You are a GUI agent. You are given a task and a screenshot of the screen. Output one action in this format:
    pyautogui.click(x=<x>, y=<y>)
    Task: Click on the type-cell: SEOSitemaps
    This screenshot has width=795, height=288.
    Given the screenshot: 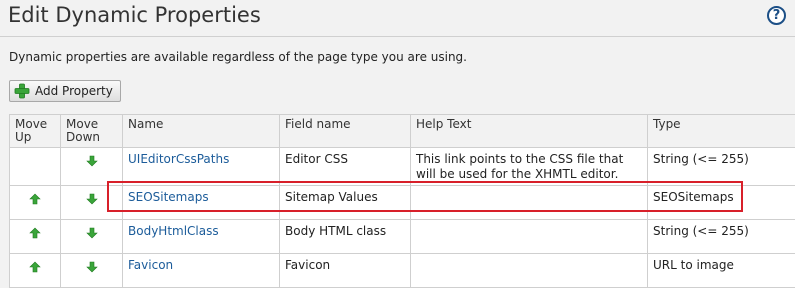 What is the action you would take?
    pyautogui.click(x=721, y=203)
    